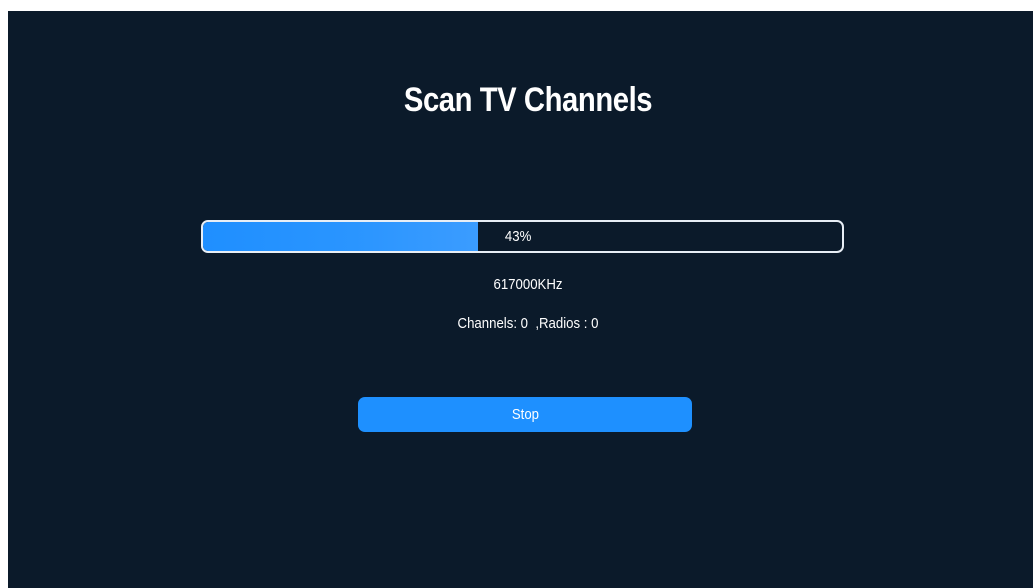  I want to click on channel-radio-counts: Channels: 0 ,Radios : 0, so click(528, 323).